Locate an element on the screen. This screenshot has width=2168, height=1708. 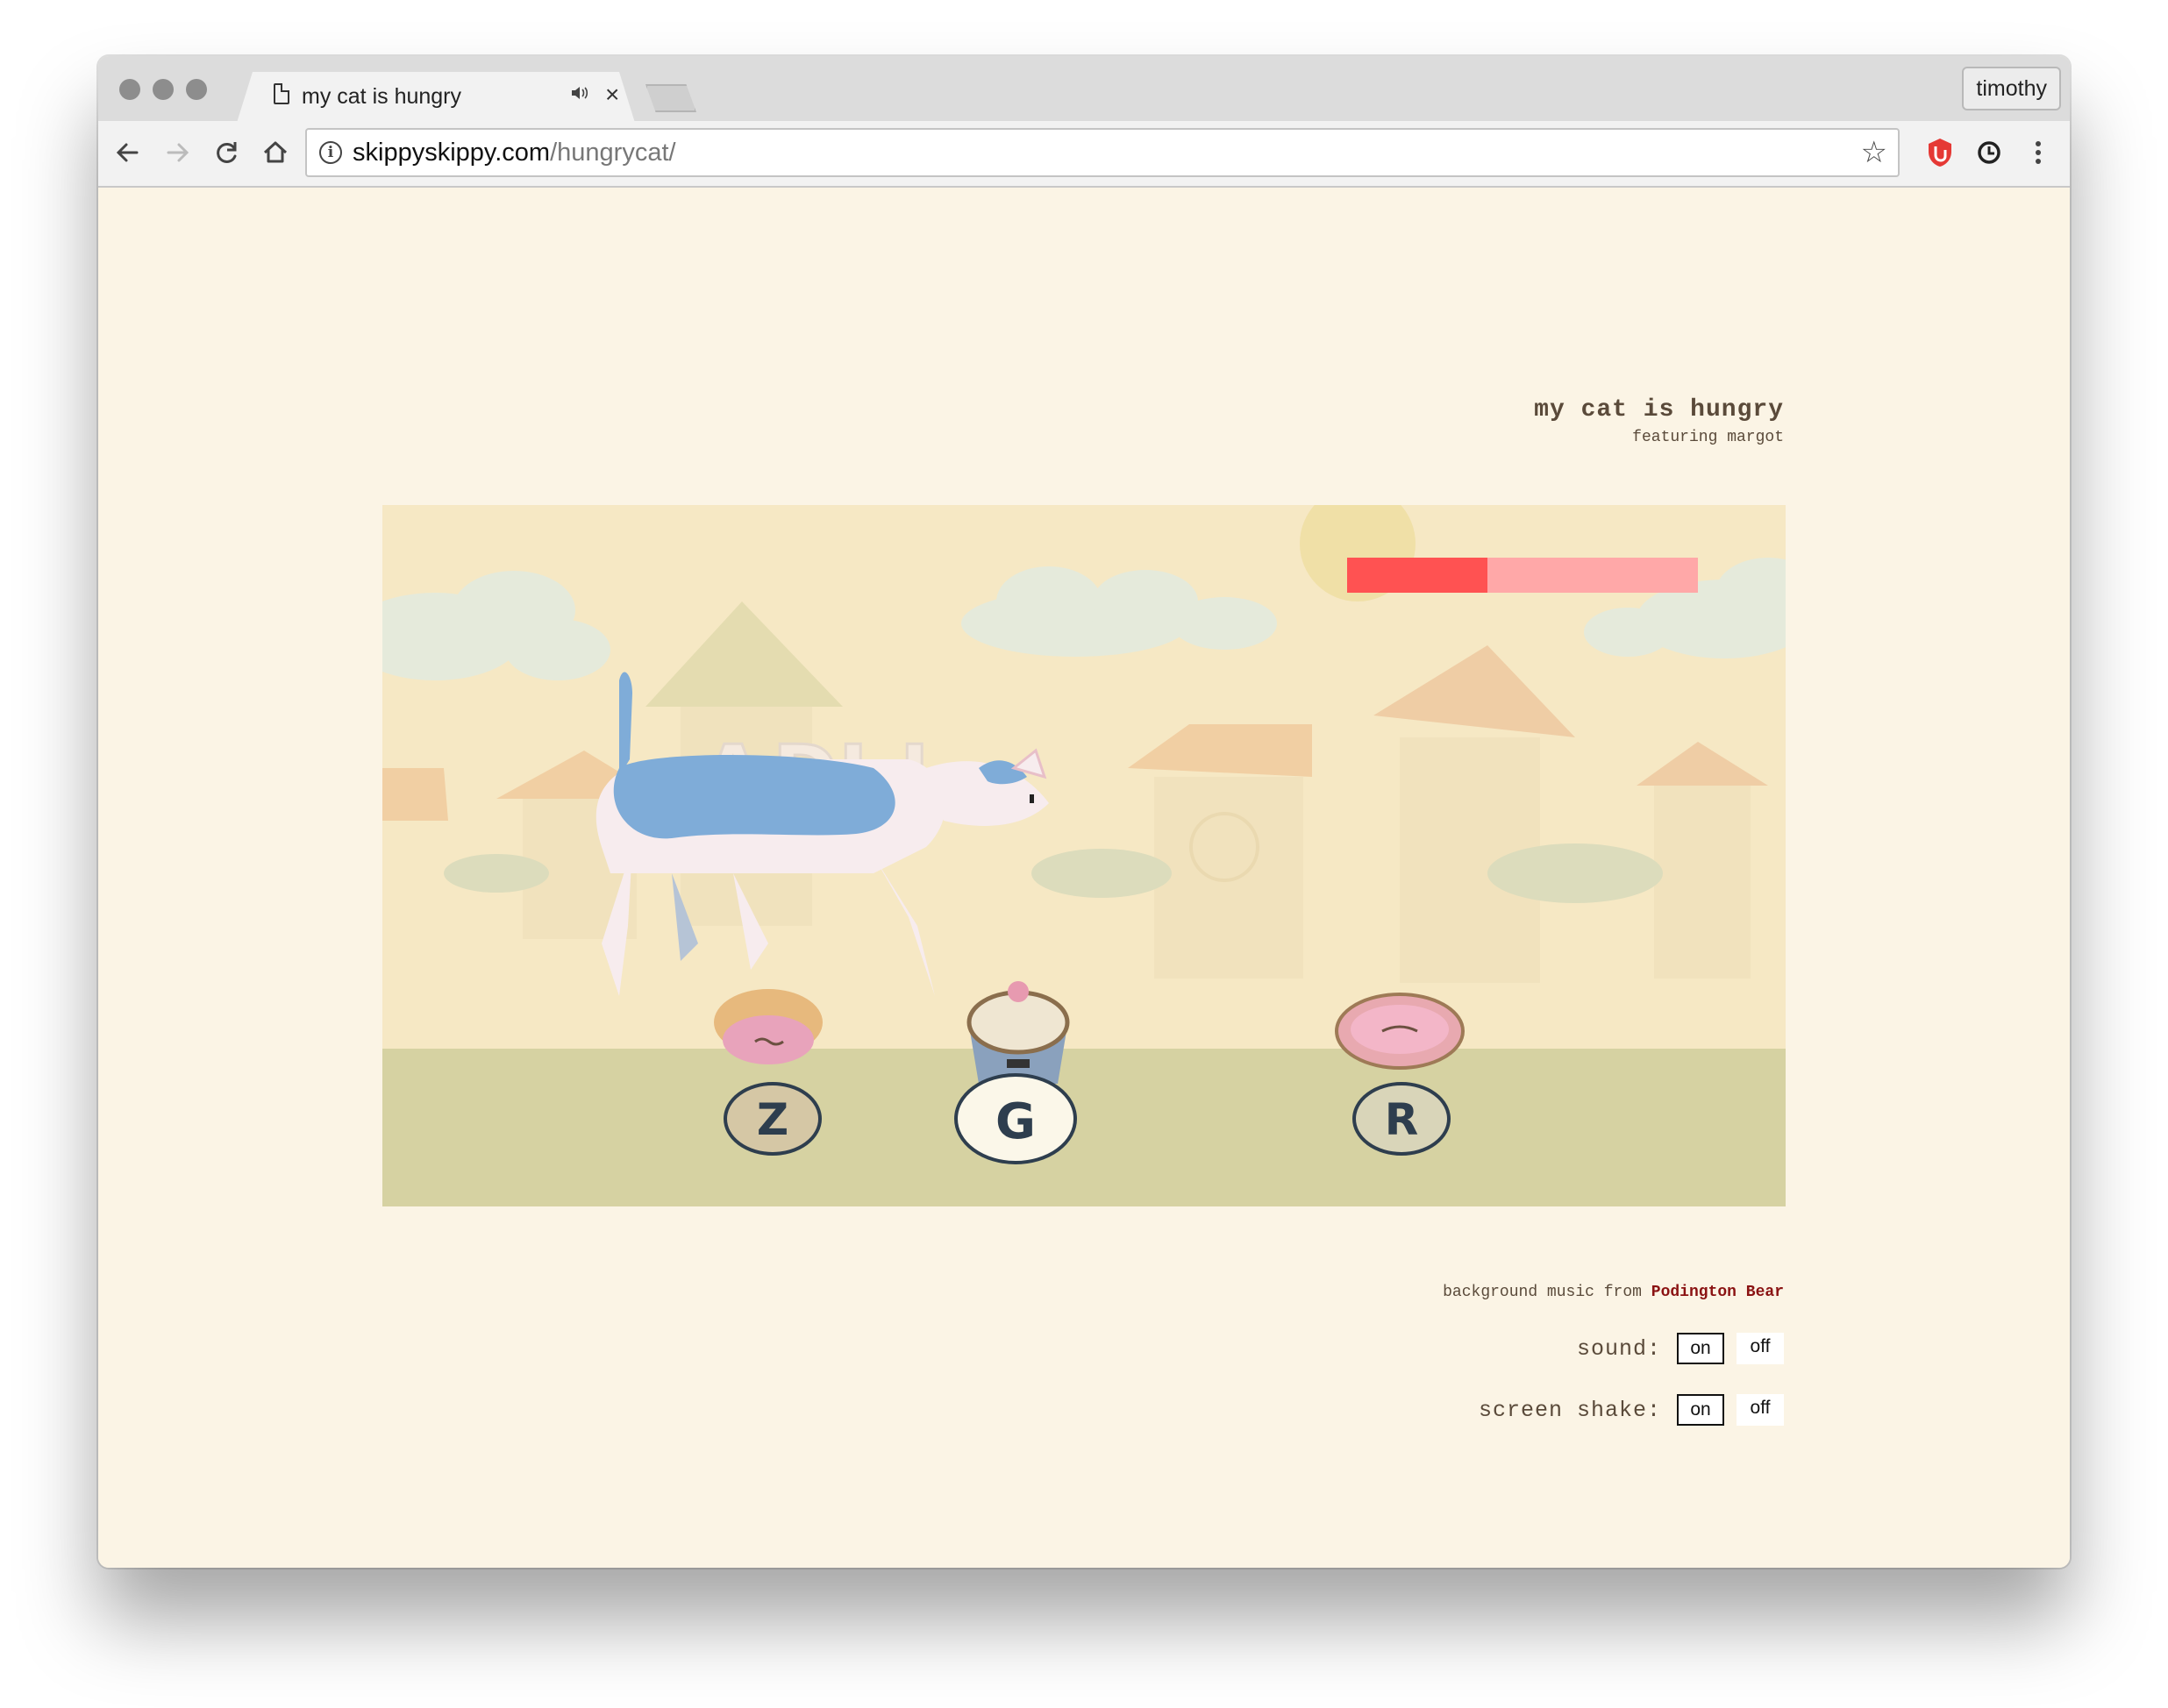
screen-shake-off-button: off is located at coordinates (1761, 1410).